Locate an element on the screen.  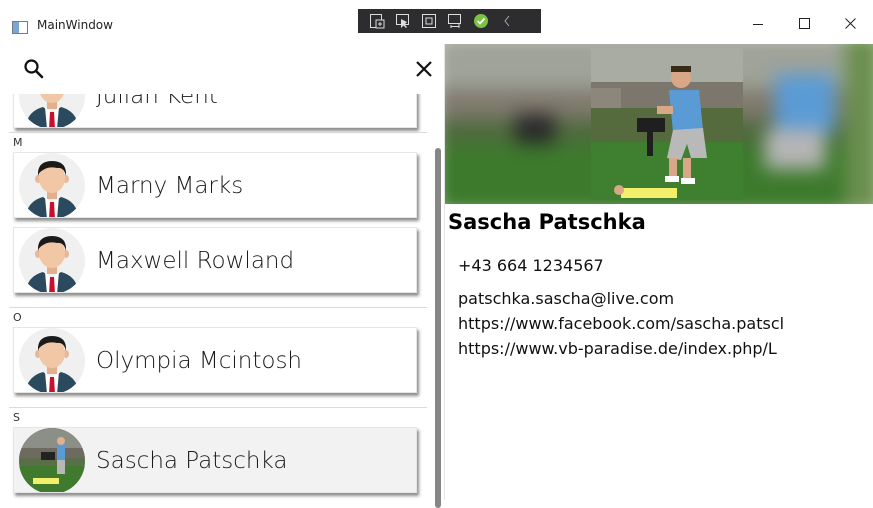
detail-phone: +43 664 1234567 is located at coordinates (531, 265).